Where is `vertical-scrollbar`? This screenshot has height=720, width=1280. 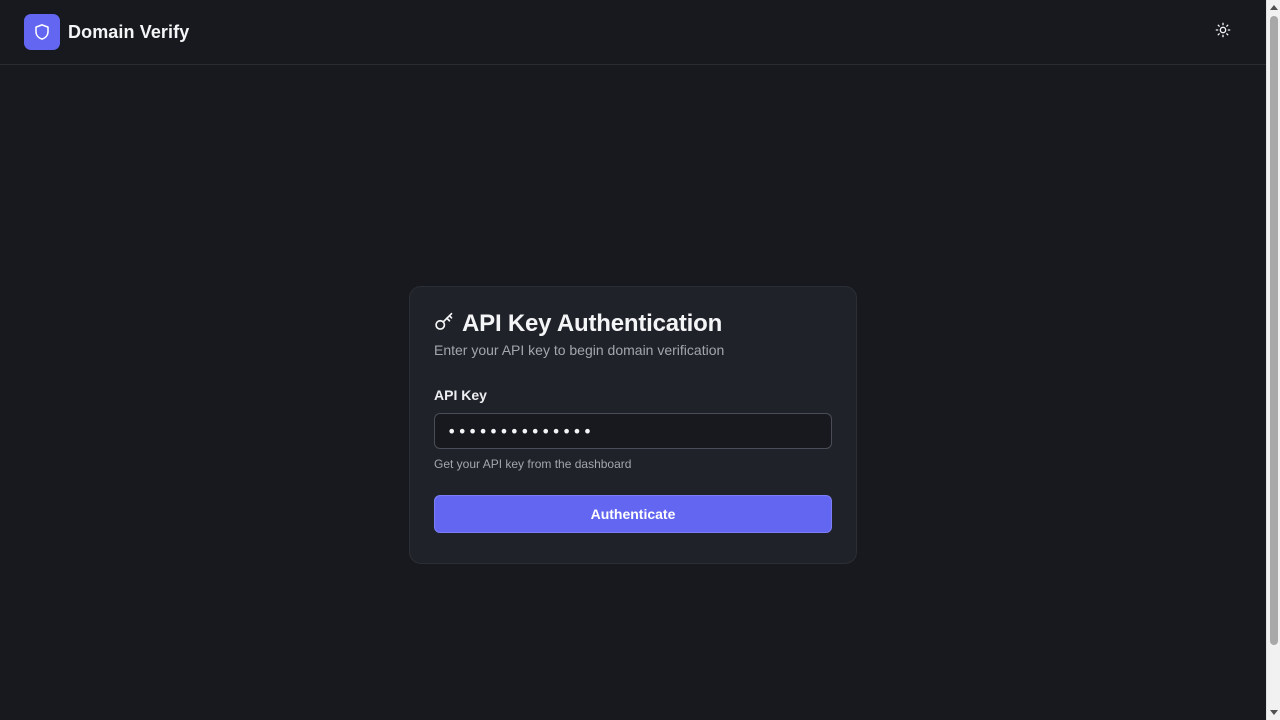 vertical-scrollbar is located at coordinates (1273, 360).